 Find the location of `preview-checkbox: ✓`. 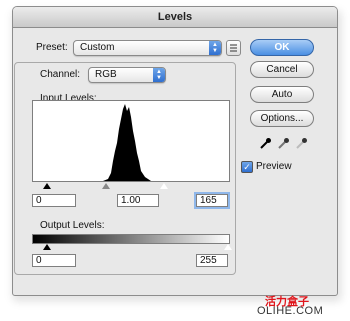

preview-checkbox: ✓ is located at coordinates (247, 167).